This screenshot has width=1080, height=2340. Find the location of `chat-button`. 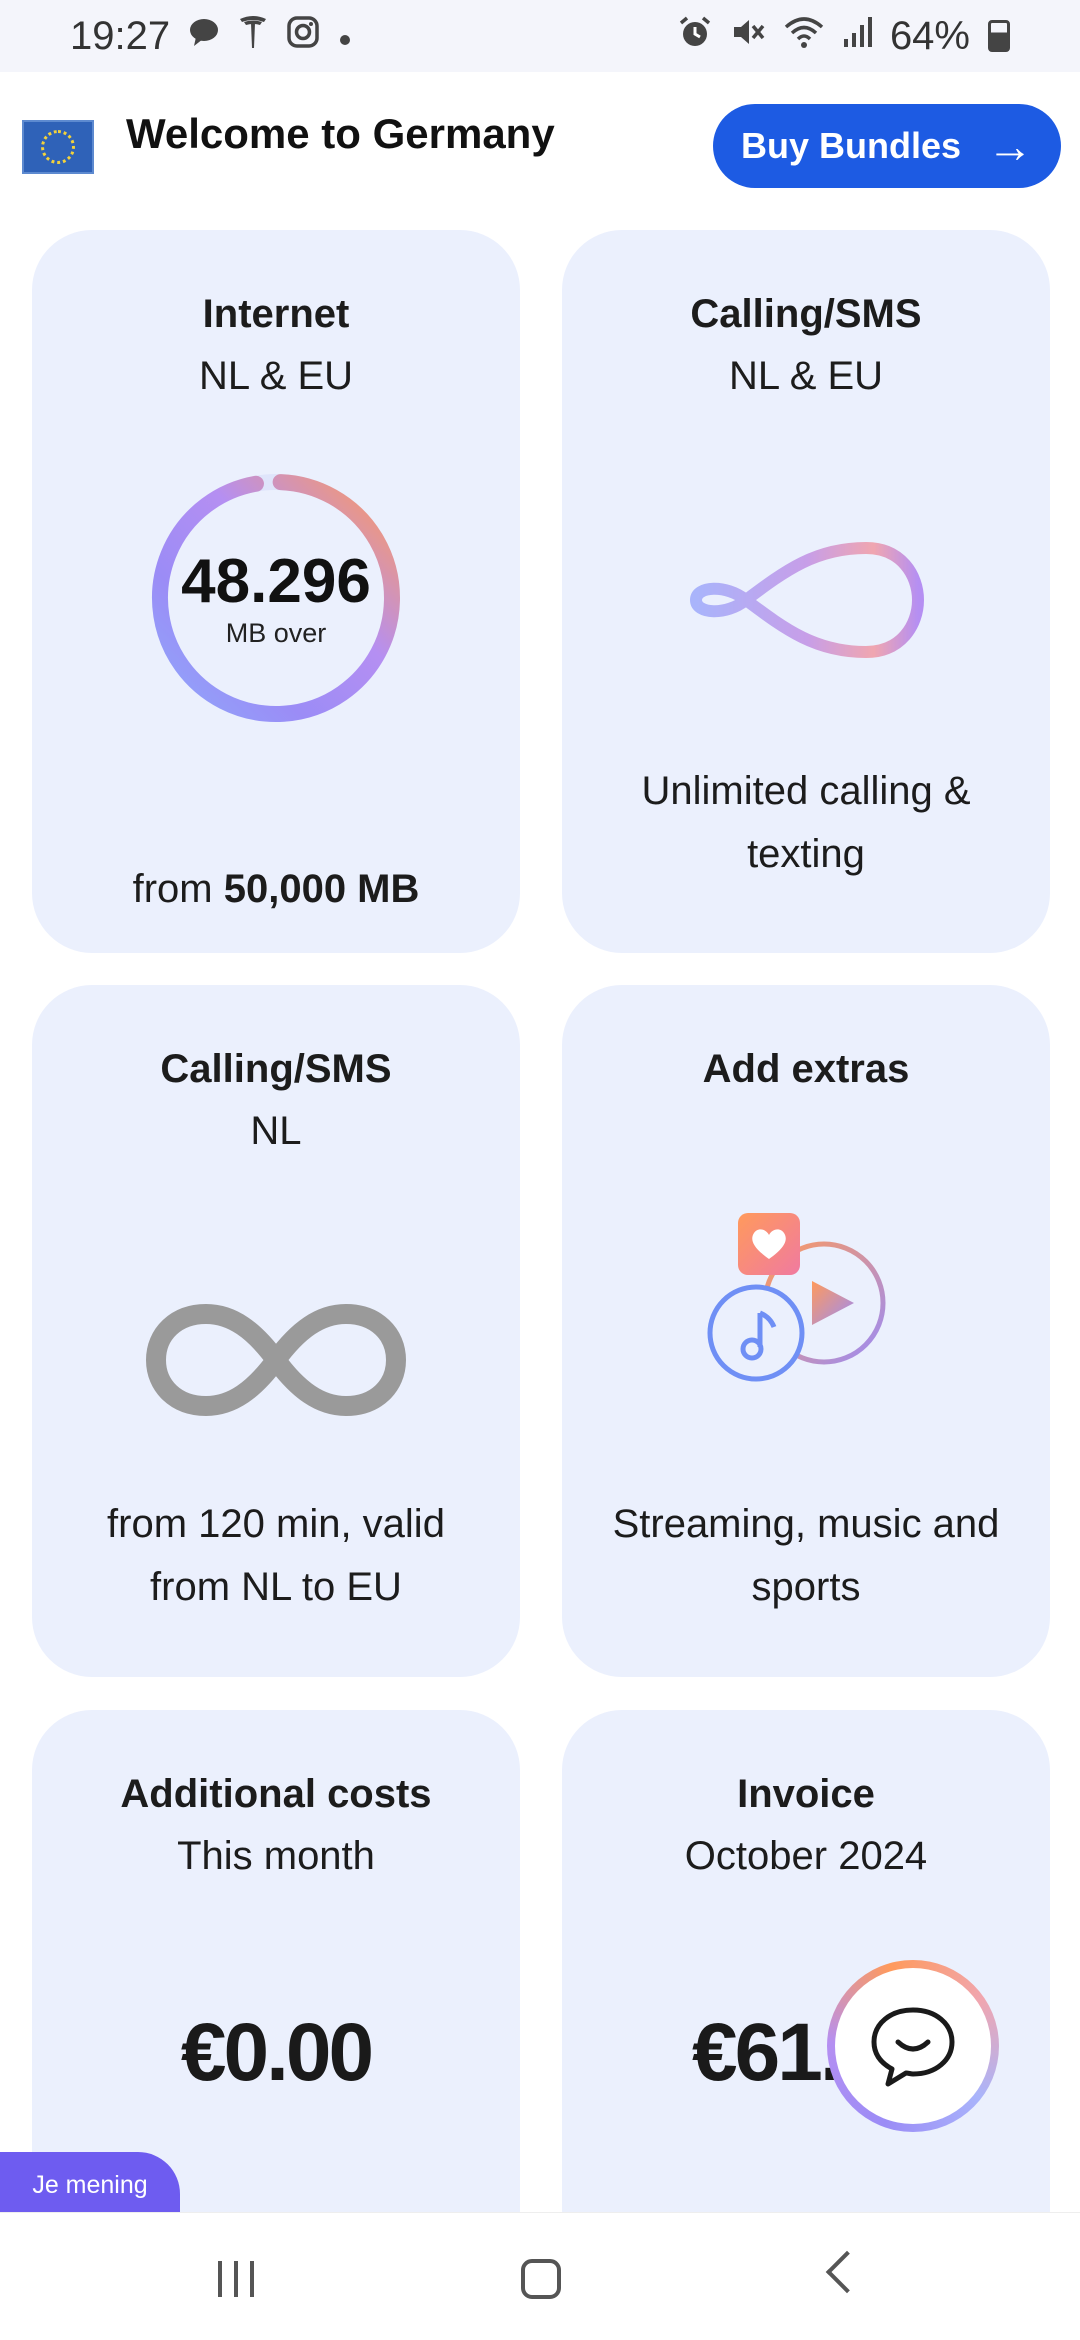

chat-button is located at coordinates (913, 2046).